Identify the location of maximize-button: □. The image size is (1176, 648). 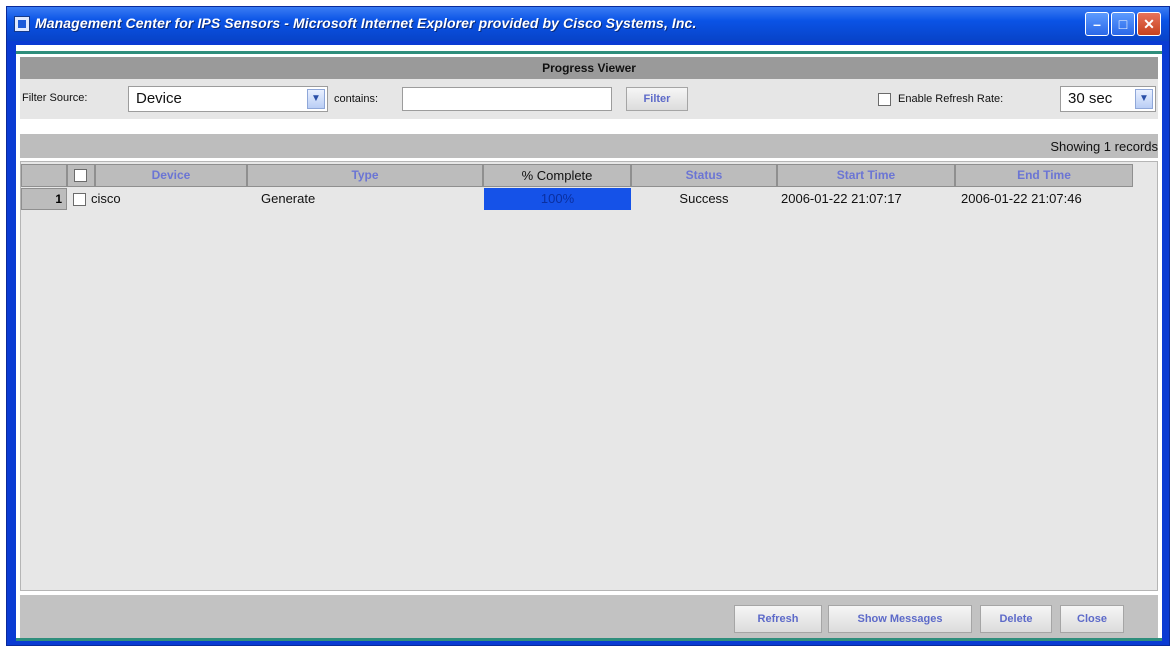
(1123, 24).